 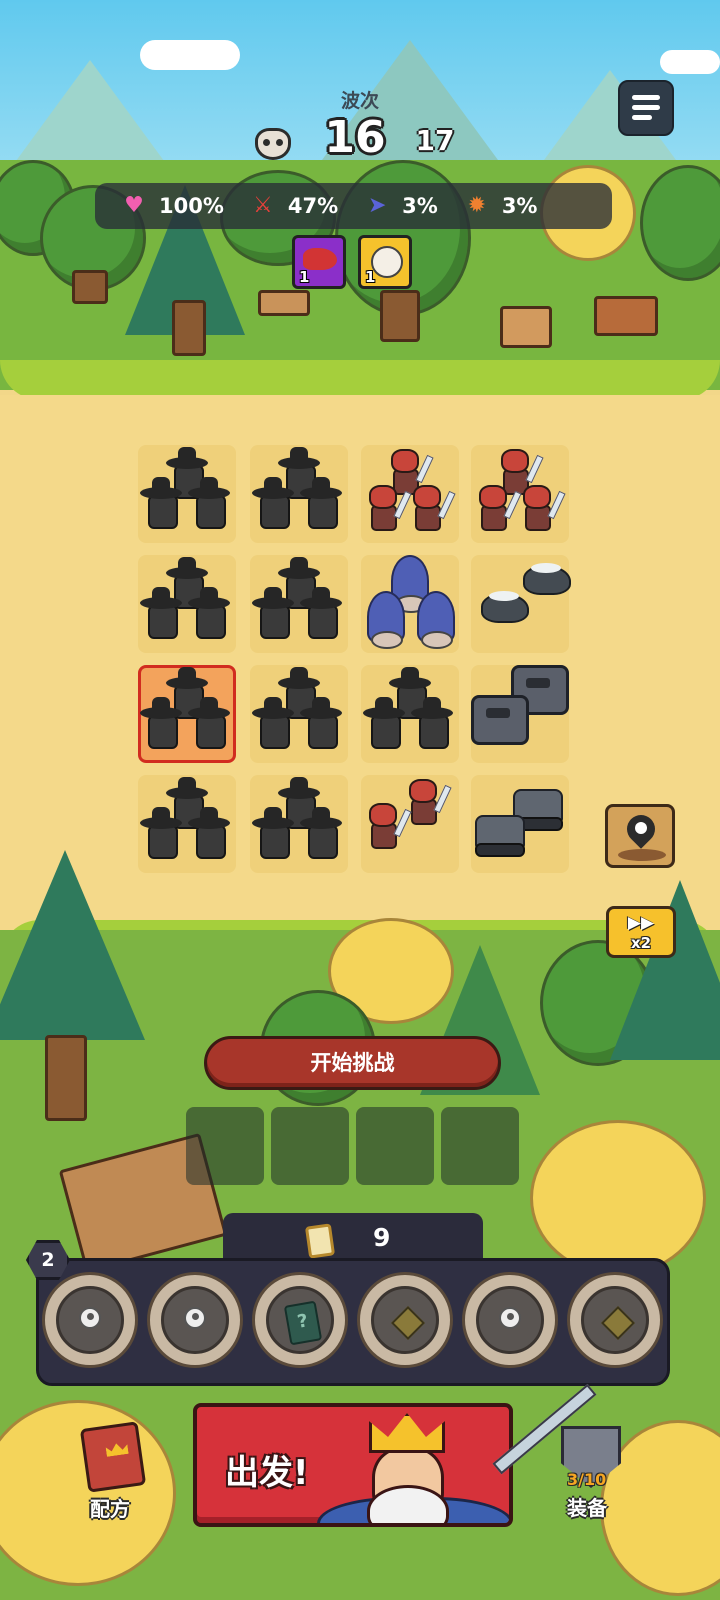 I want to click on recipe-button: 配方, so click(x=116, y=1473).